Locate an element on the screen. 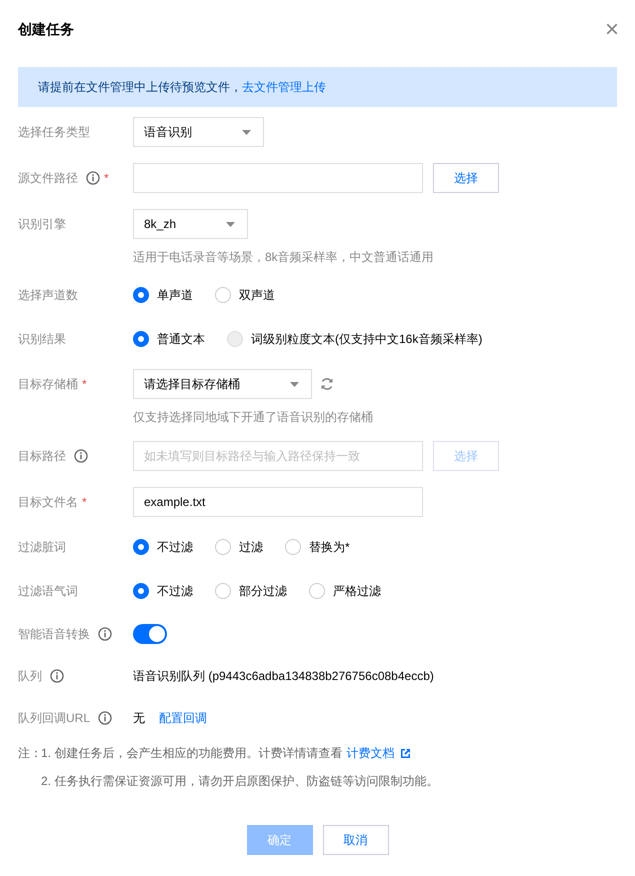  field-label: 目标文件名 is located at coordinates (48, 502).